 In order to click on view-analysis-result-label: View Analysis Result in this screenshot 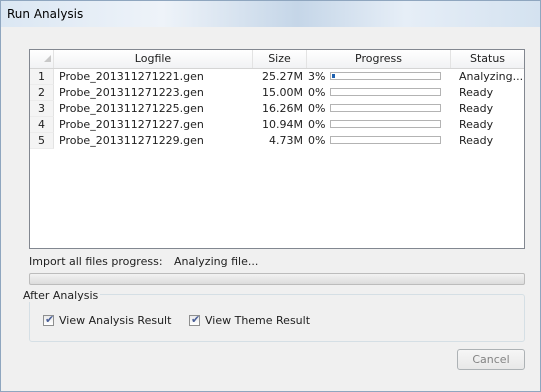, I will do `click(115, 320)`.